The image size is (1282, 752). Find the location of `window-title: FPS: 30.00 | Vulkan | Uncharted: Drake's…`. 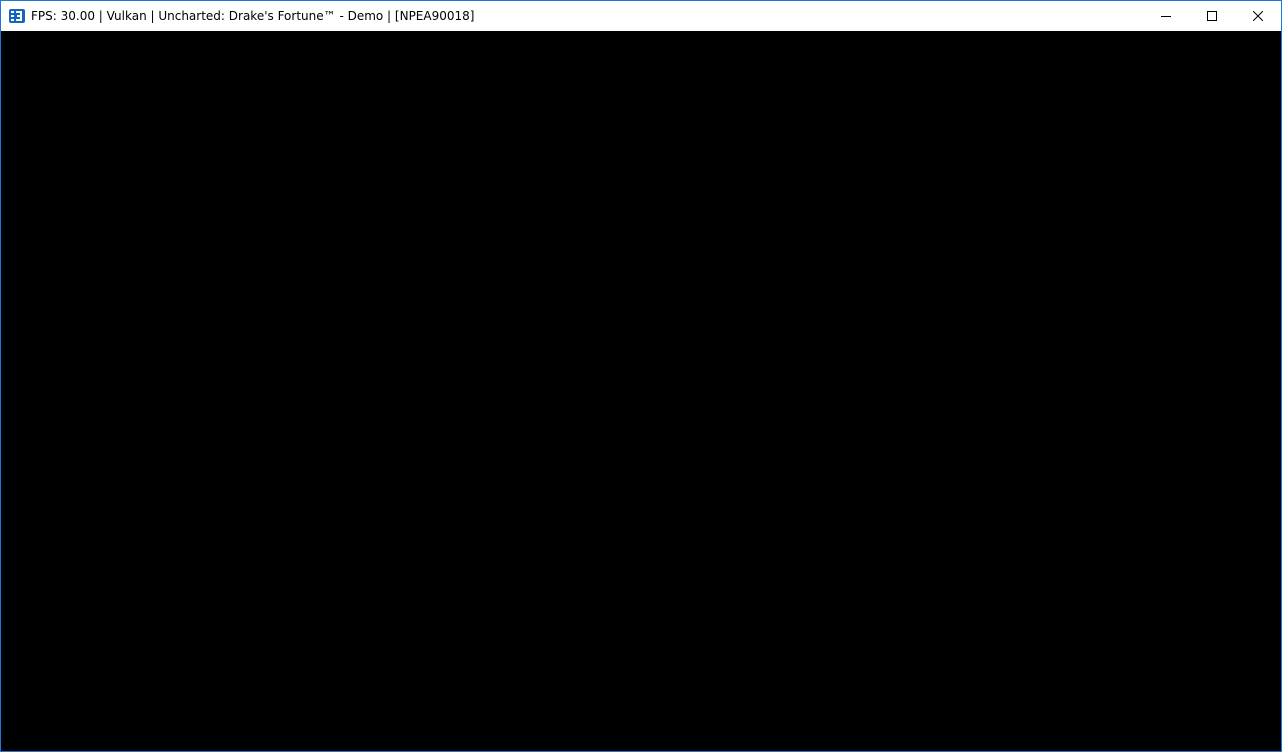

window-title: FPS: 30.00 | Vulkan | Uncharted: Drake's… is located at coordinates (253, 16).